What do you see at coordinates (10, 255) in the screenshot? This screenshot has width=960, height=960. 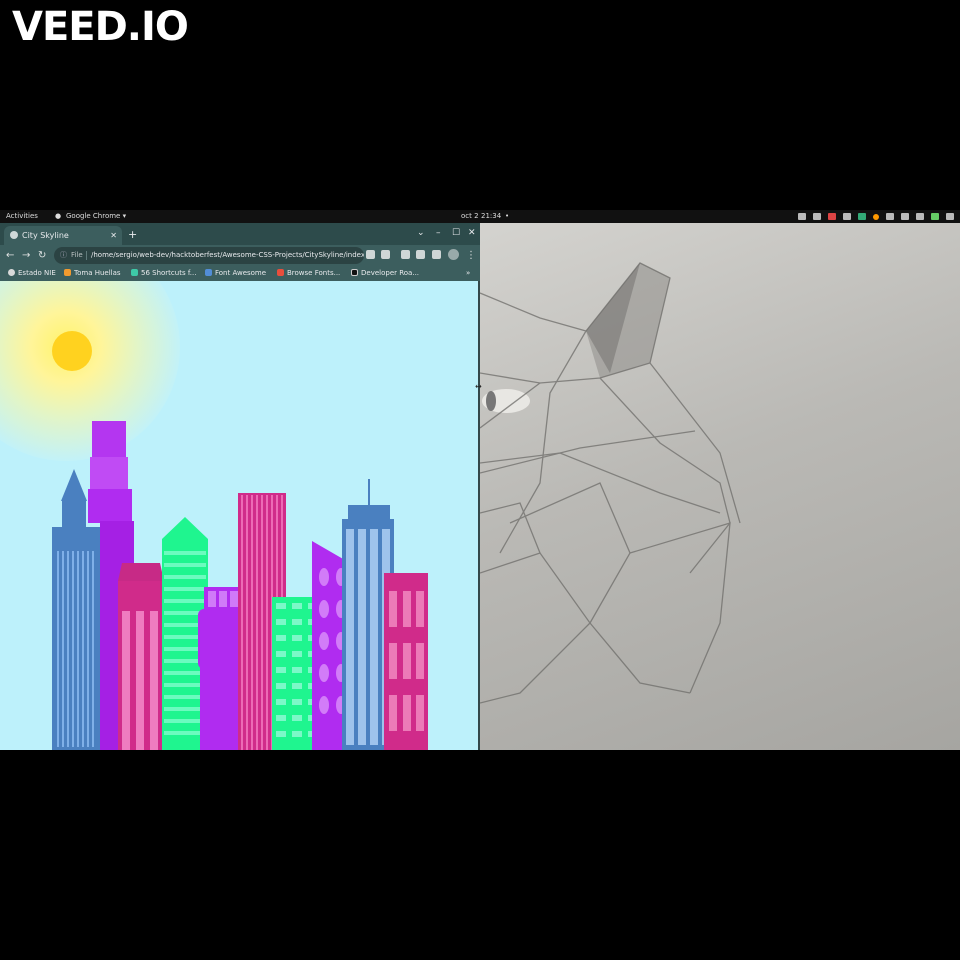 I see `back-button: ←` at bounding box center [10, 255].